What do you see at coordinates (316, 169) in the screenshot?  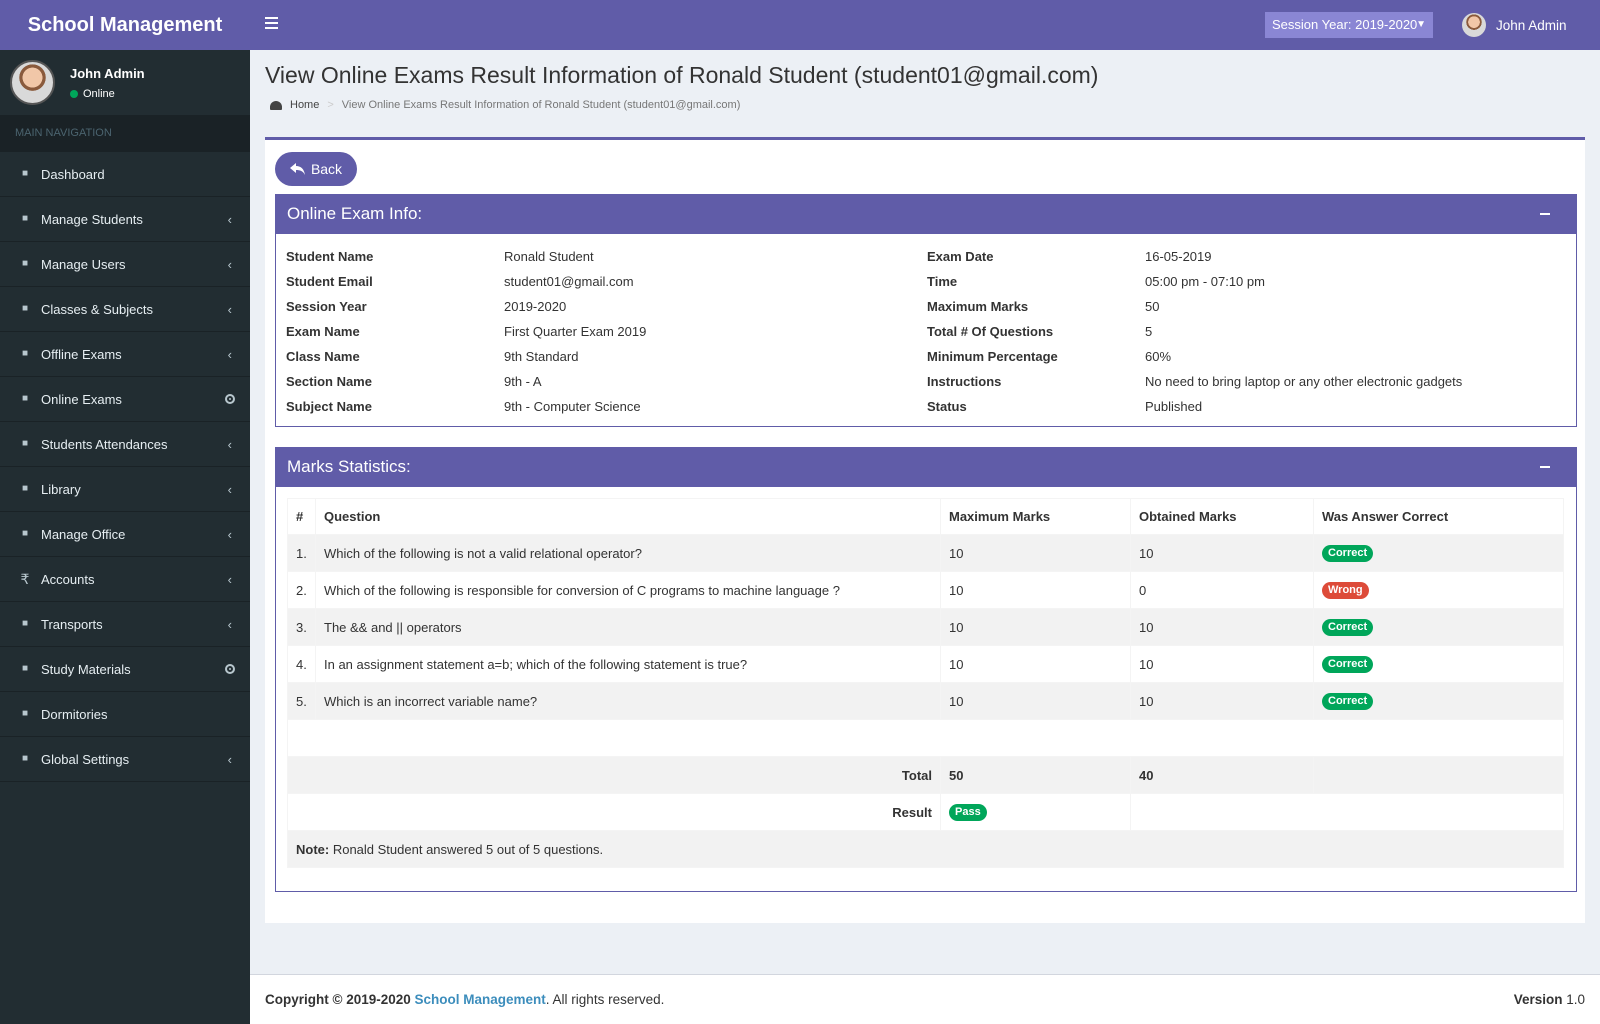 I see `back-button: Back` at bounding box center [316, 169].